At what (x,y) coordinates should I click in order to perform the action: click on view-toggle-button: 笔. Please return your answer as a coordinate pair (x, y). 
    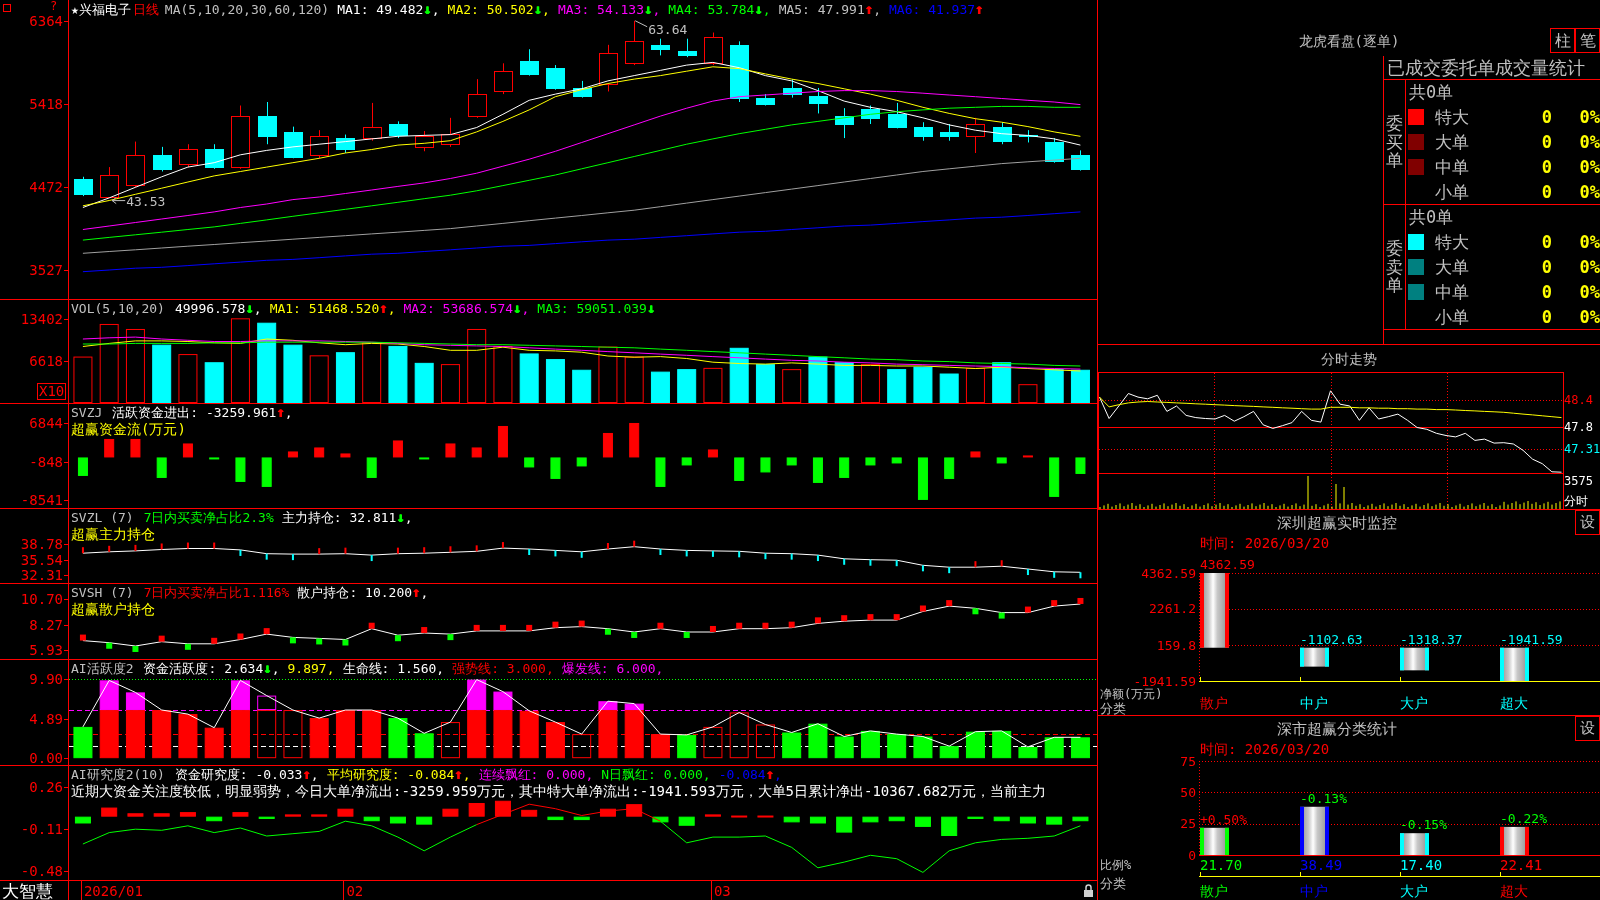
    Looking at the image, I should click on (1587, 40).